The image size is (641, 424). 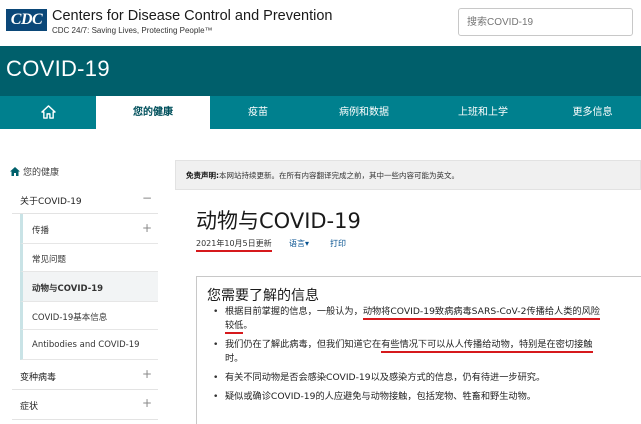 I want to click on title-banner: COVID-19, so click(x=320, y=71).